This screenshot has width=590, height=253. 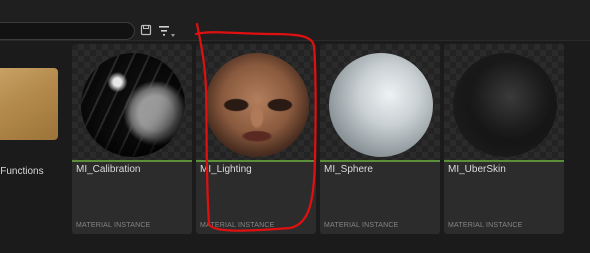 I want to click on filter-icon, so click(x=167, y=31).